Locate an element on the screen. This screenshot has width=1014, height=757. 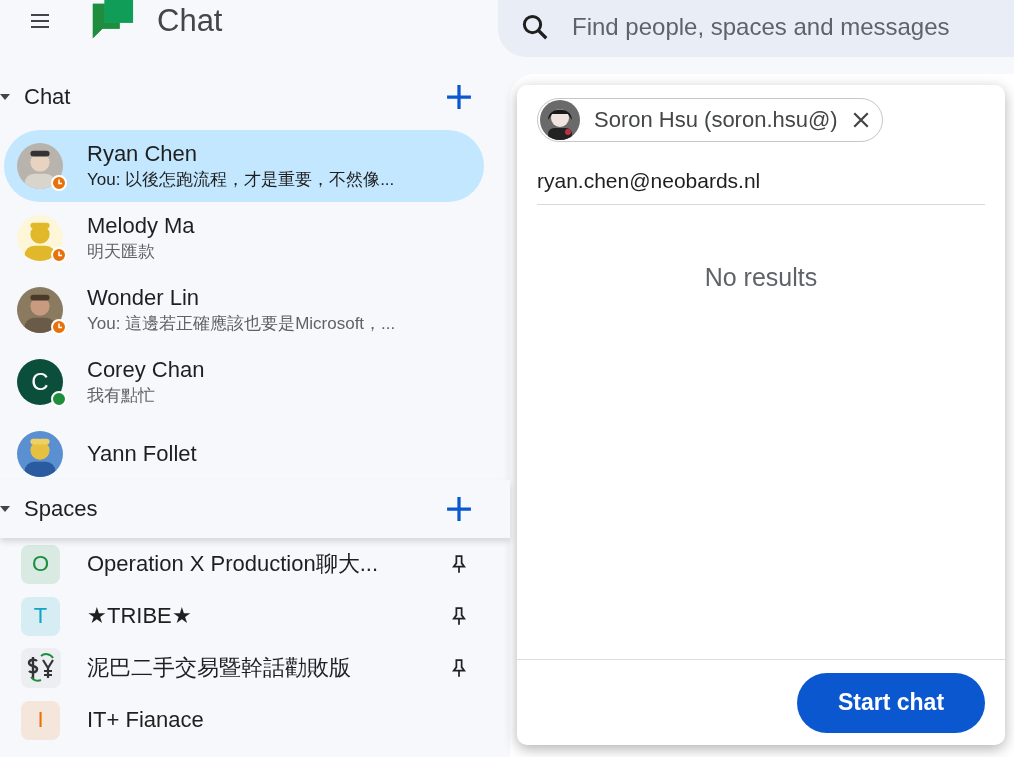
contact-name: Yann Follet is located at coordinates (142, 454).